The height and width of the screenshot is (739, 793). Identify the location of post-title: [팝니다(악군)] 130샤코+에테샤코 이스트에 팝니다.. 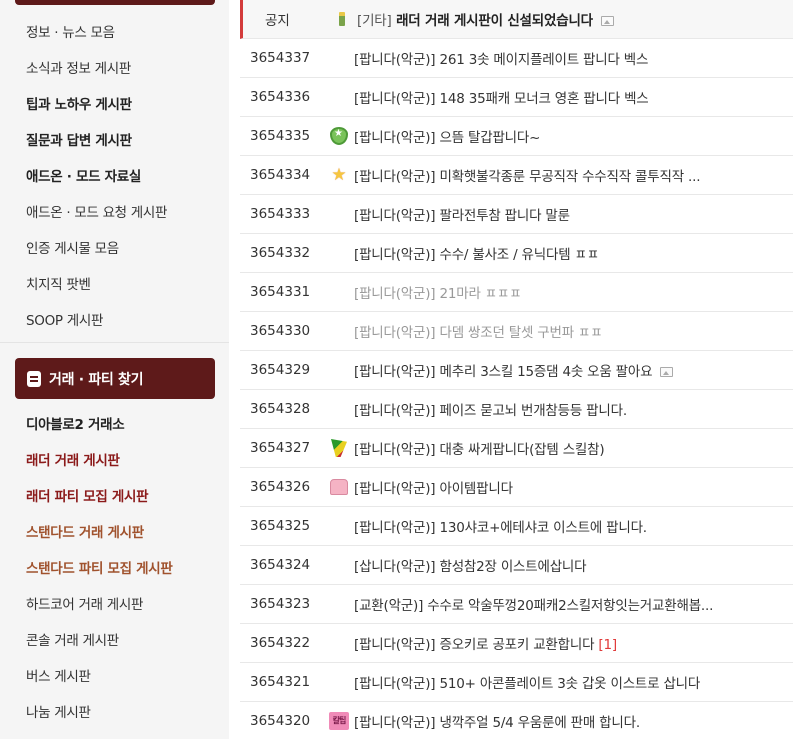
(573, 526).